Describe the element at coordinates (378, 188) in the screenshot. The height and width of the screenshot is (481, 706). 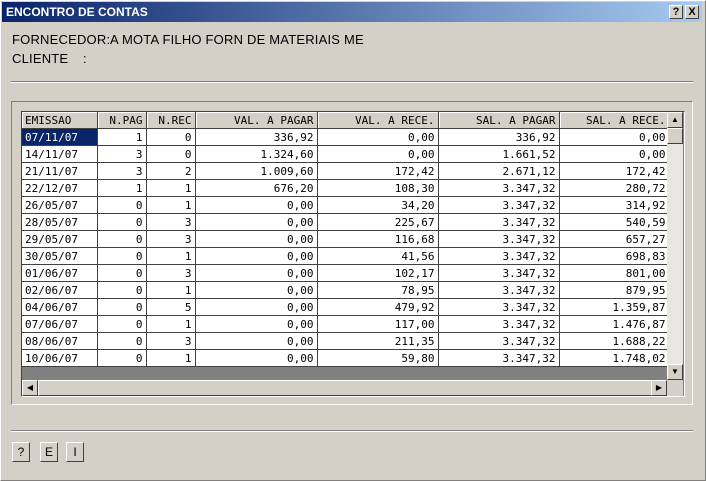
I see `table-cell: 108,30` at that location.